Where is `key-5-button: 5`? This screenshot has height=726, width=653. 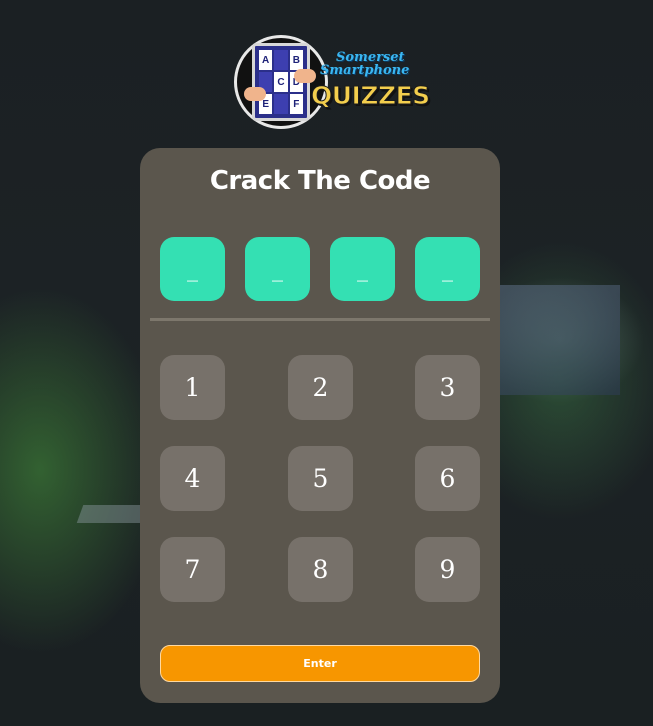 key-5-button: 5 is located at coordinates (320, 478).